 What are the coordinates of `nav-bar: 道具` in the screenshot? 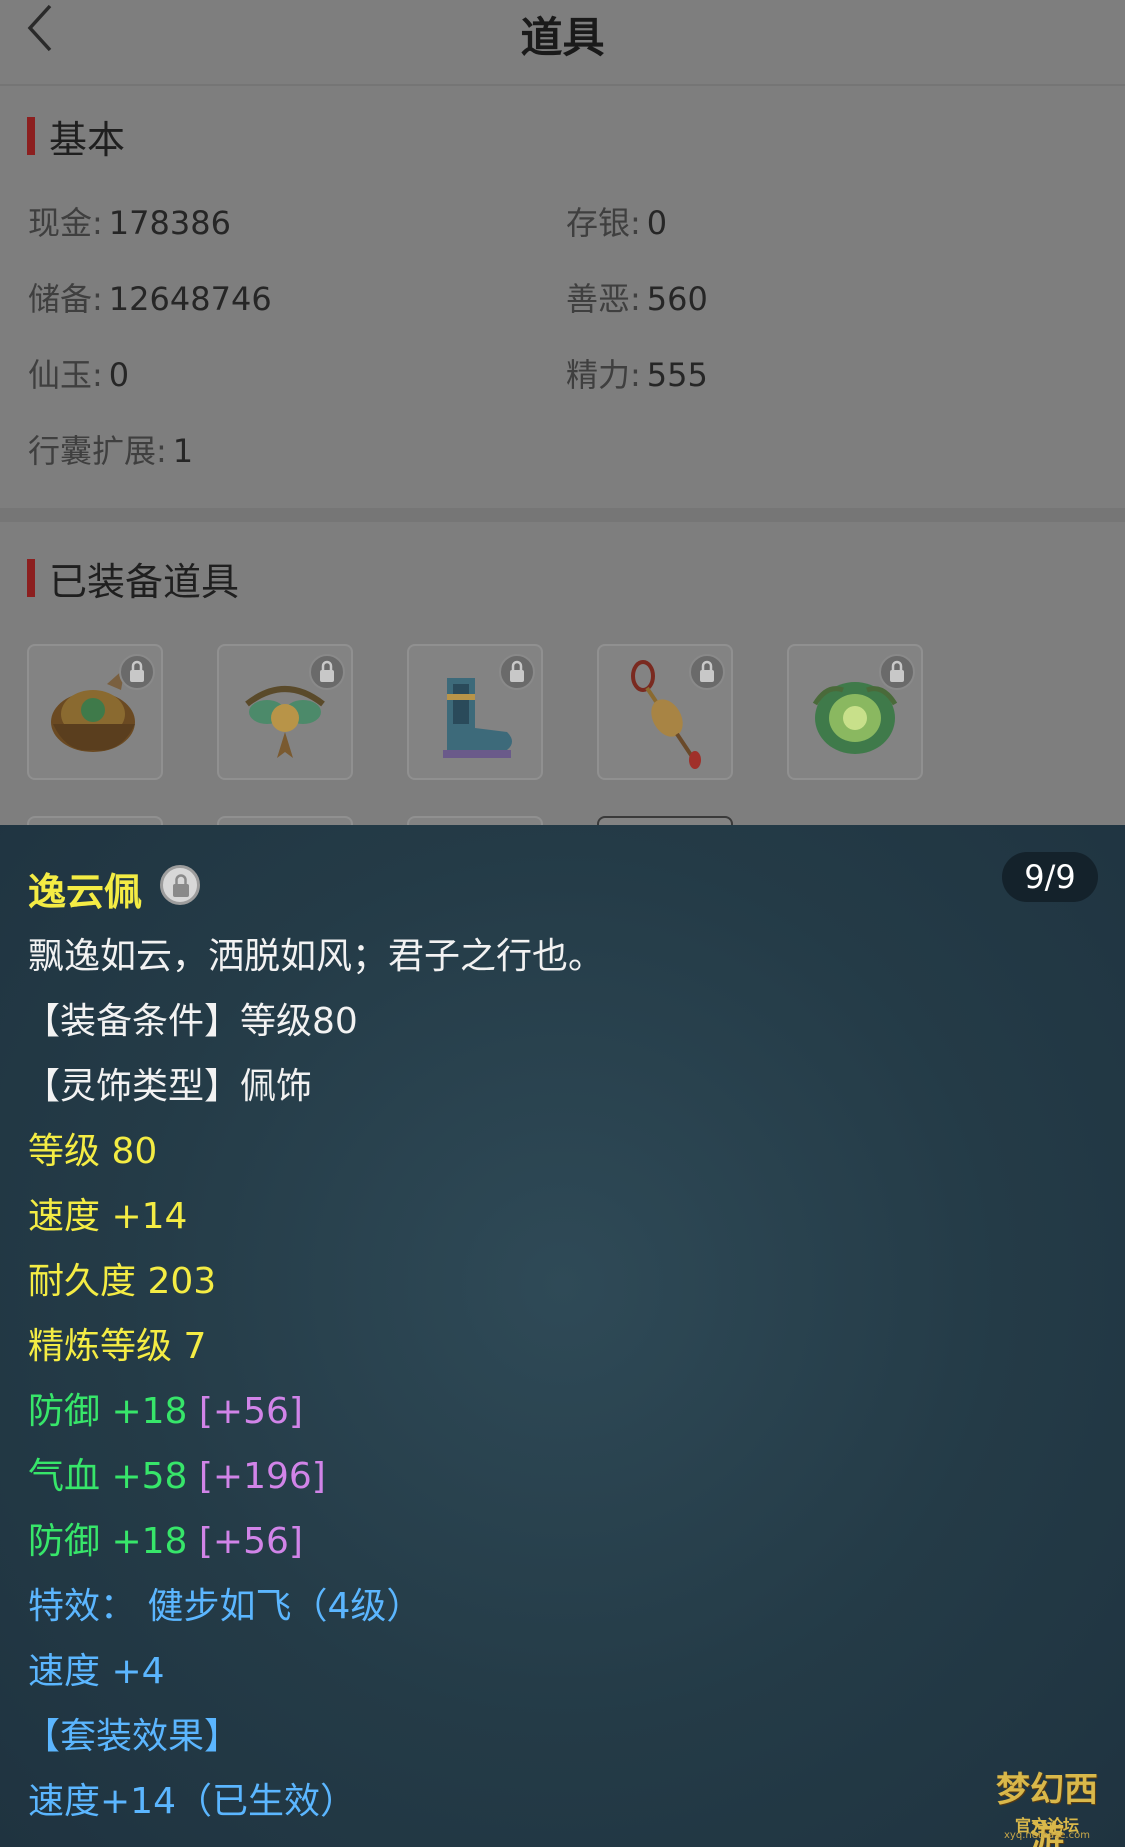 It's located at (562, 43).